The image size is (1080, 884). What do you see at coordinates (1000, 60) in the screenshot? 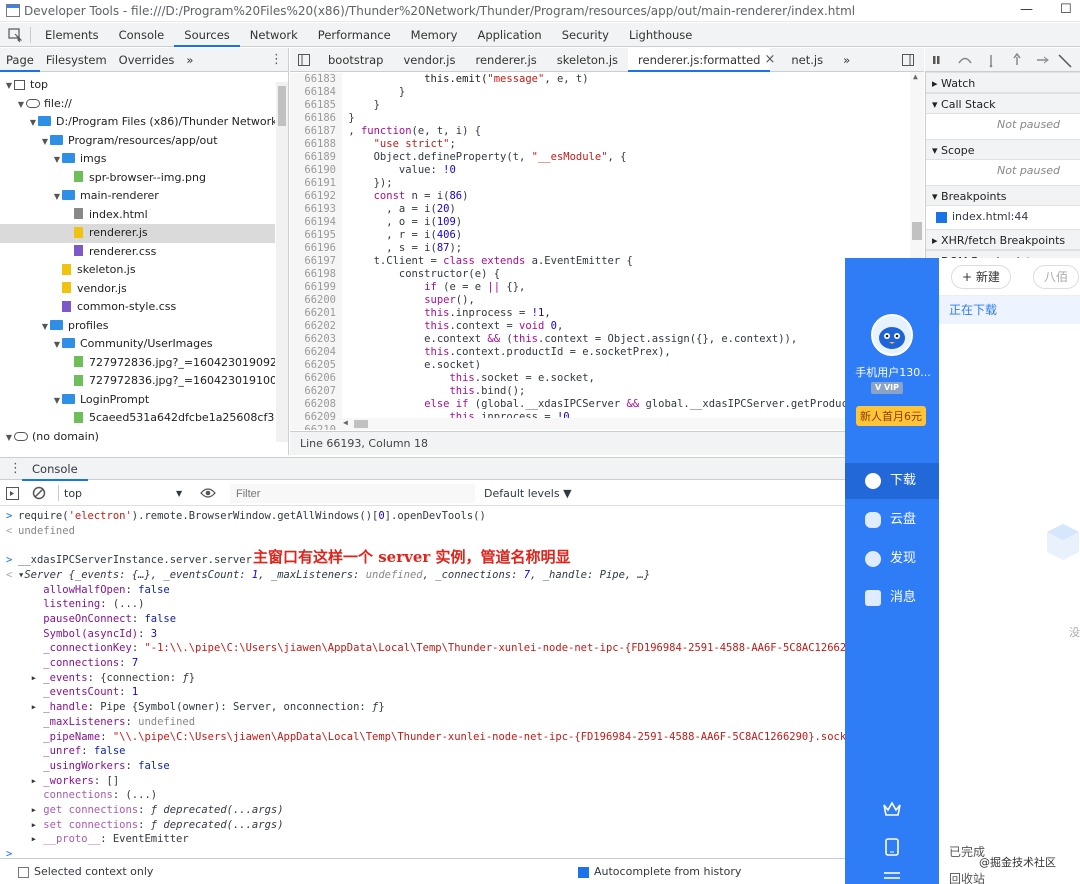
I see `debugger-controls` at bounding box center [1000, 60].